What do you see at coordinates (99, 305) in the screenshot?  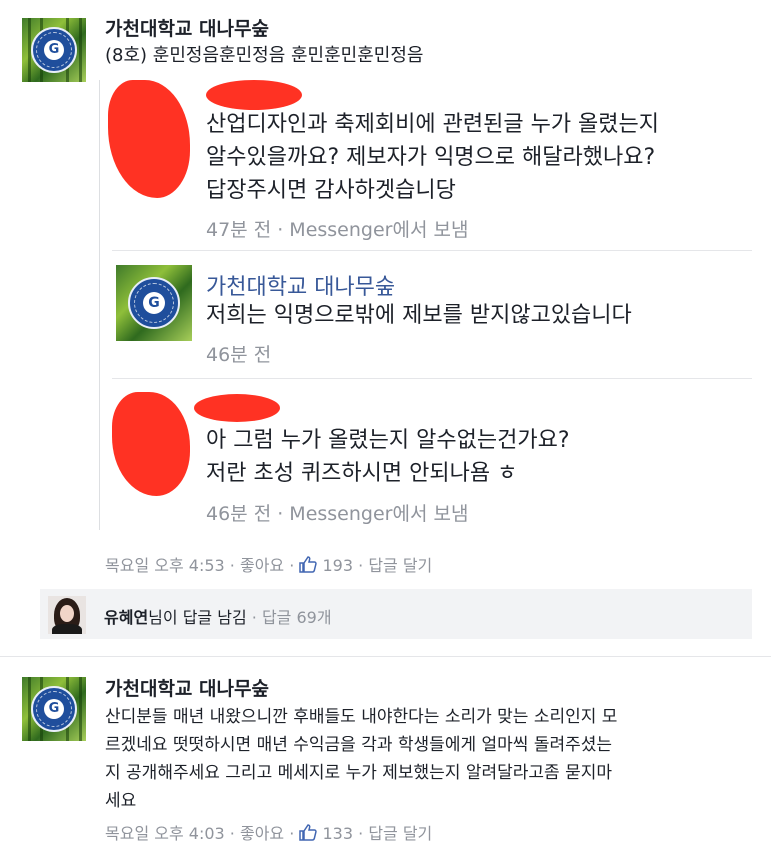 I see `quote-border` at bounding box center [99, 305].